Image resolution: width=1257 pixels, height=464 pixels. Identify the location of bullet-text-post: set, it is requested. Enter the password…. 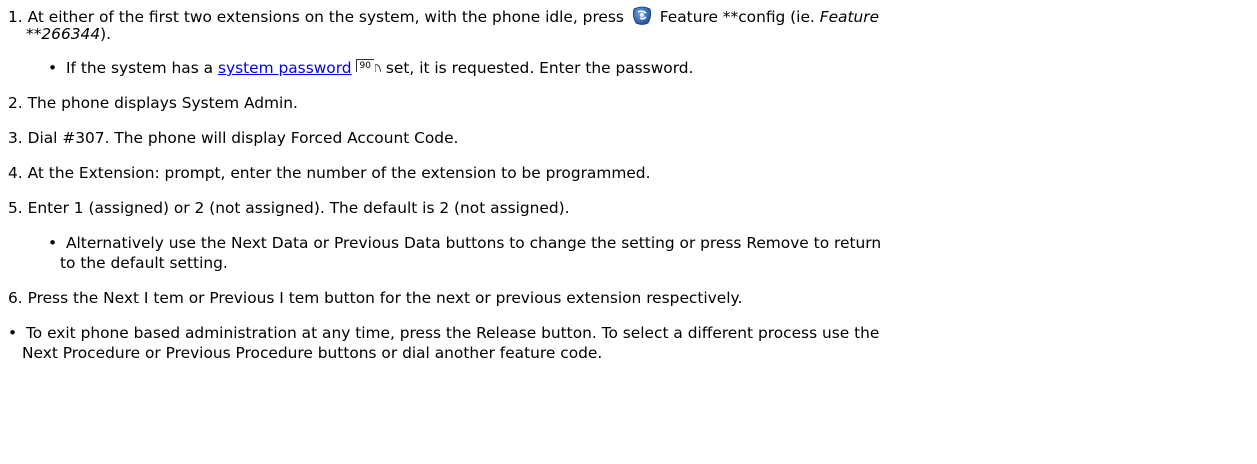
(537, 68).